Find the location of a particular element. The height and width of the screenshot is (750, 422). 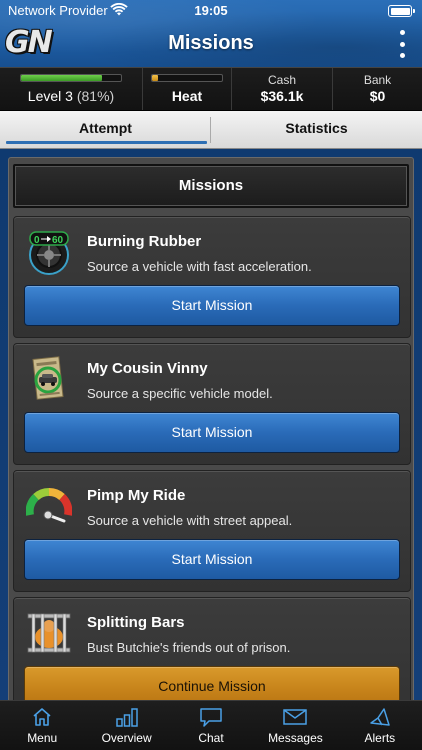

megaphone-icon is located at coordinates (380, 717).